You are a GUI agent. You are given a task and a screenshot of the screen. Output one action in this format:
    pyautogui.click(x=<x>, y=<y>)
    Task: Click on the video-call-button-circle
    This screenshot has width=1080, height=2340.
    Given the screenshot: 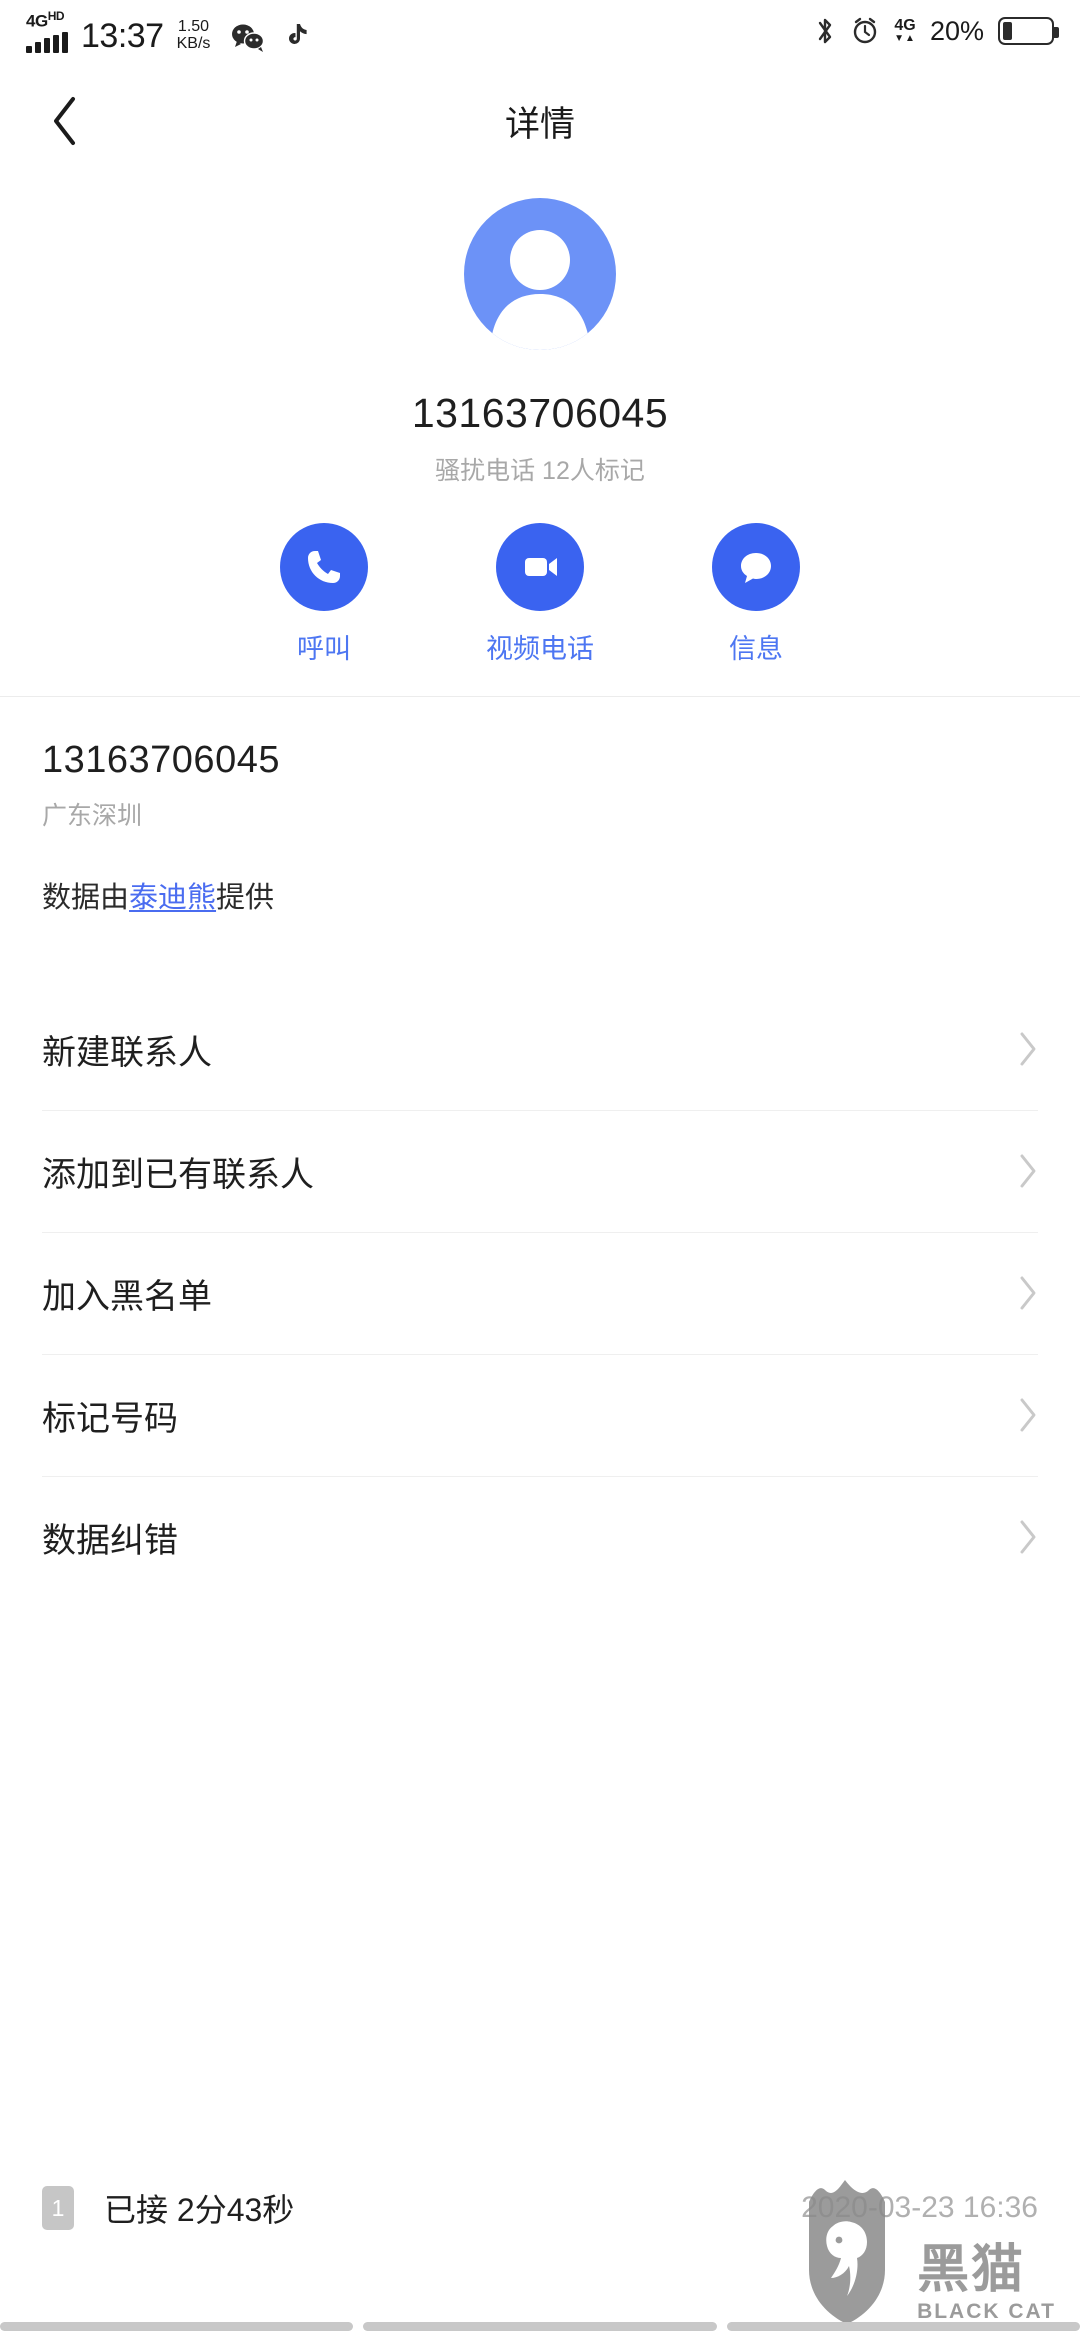 What is the action you would take?
    pyautogui.click(x=540, y=567)
    